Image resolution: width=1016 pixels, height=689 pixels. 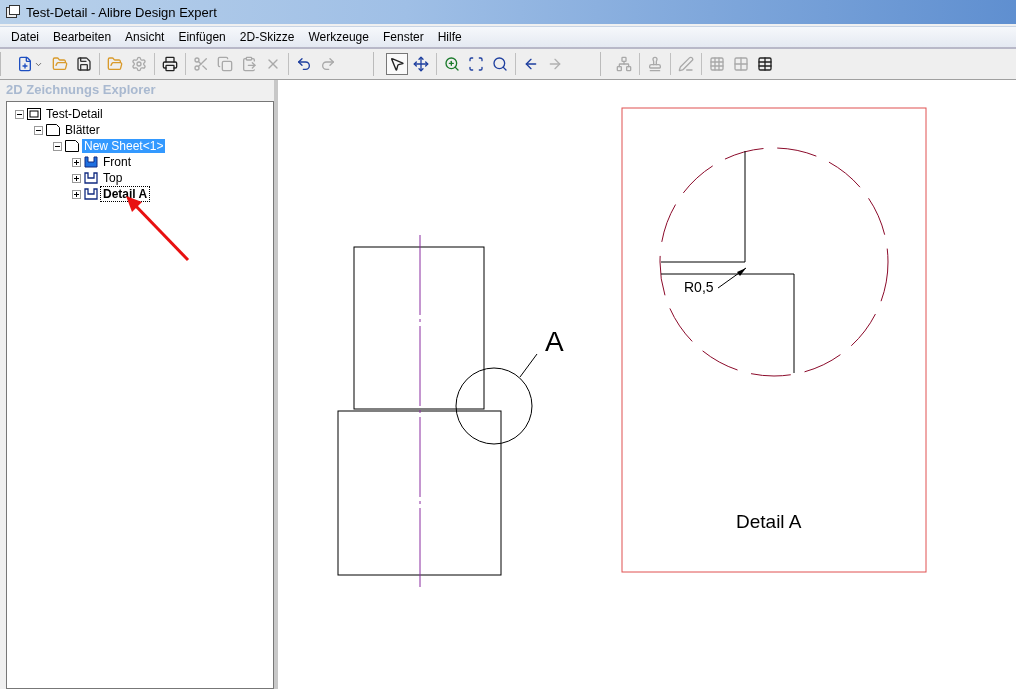 What do you see at coordinates (338, 37) in the screenshot?
I see `menu-item: Werkzeuge` at bounding box center [338, 37].